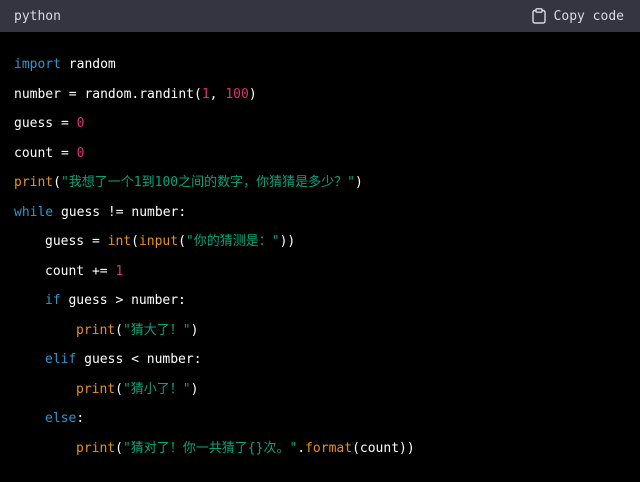 This screenshot has height=482, width=640. I want to click on code-line: print("猜对了！你一共猜了{}次。".format(count)), so click(214, 453).